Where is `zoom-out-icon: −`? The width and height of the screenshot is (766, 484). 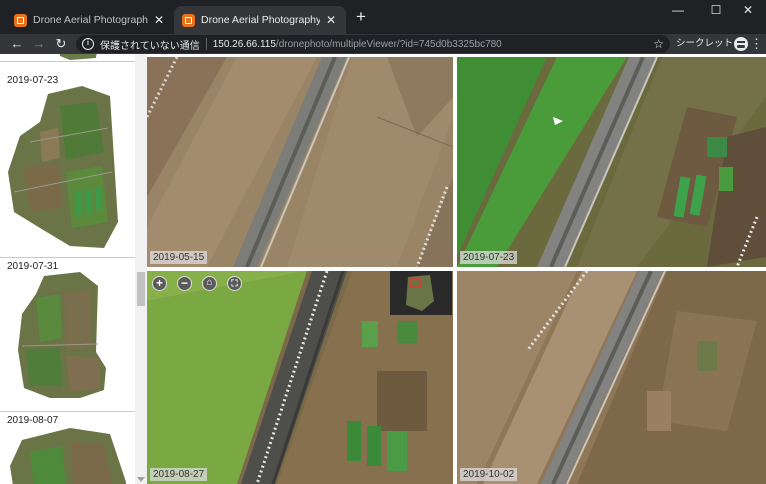 zoom-out-icon: − is located at coordinates (184, 283).